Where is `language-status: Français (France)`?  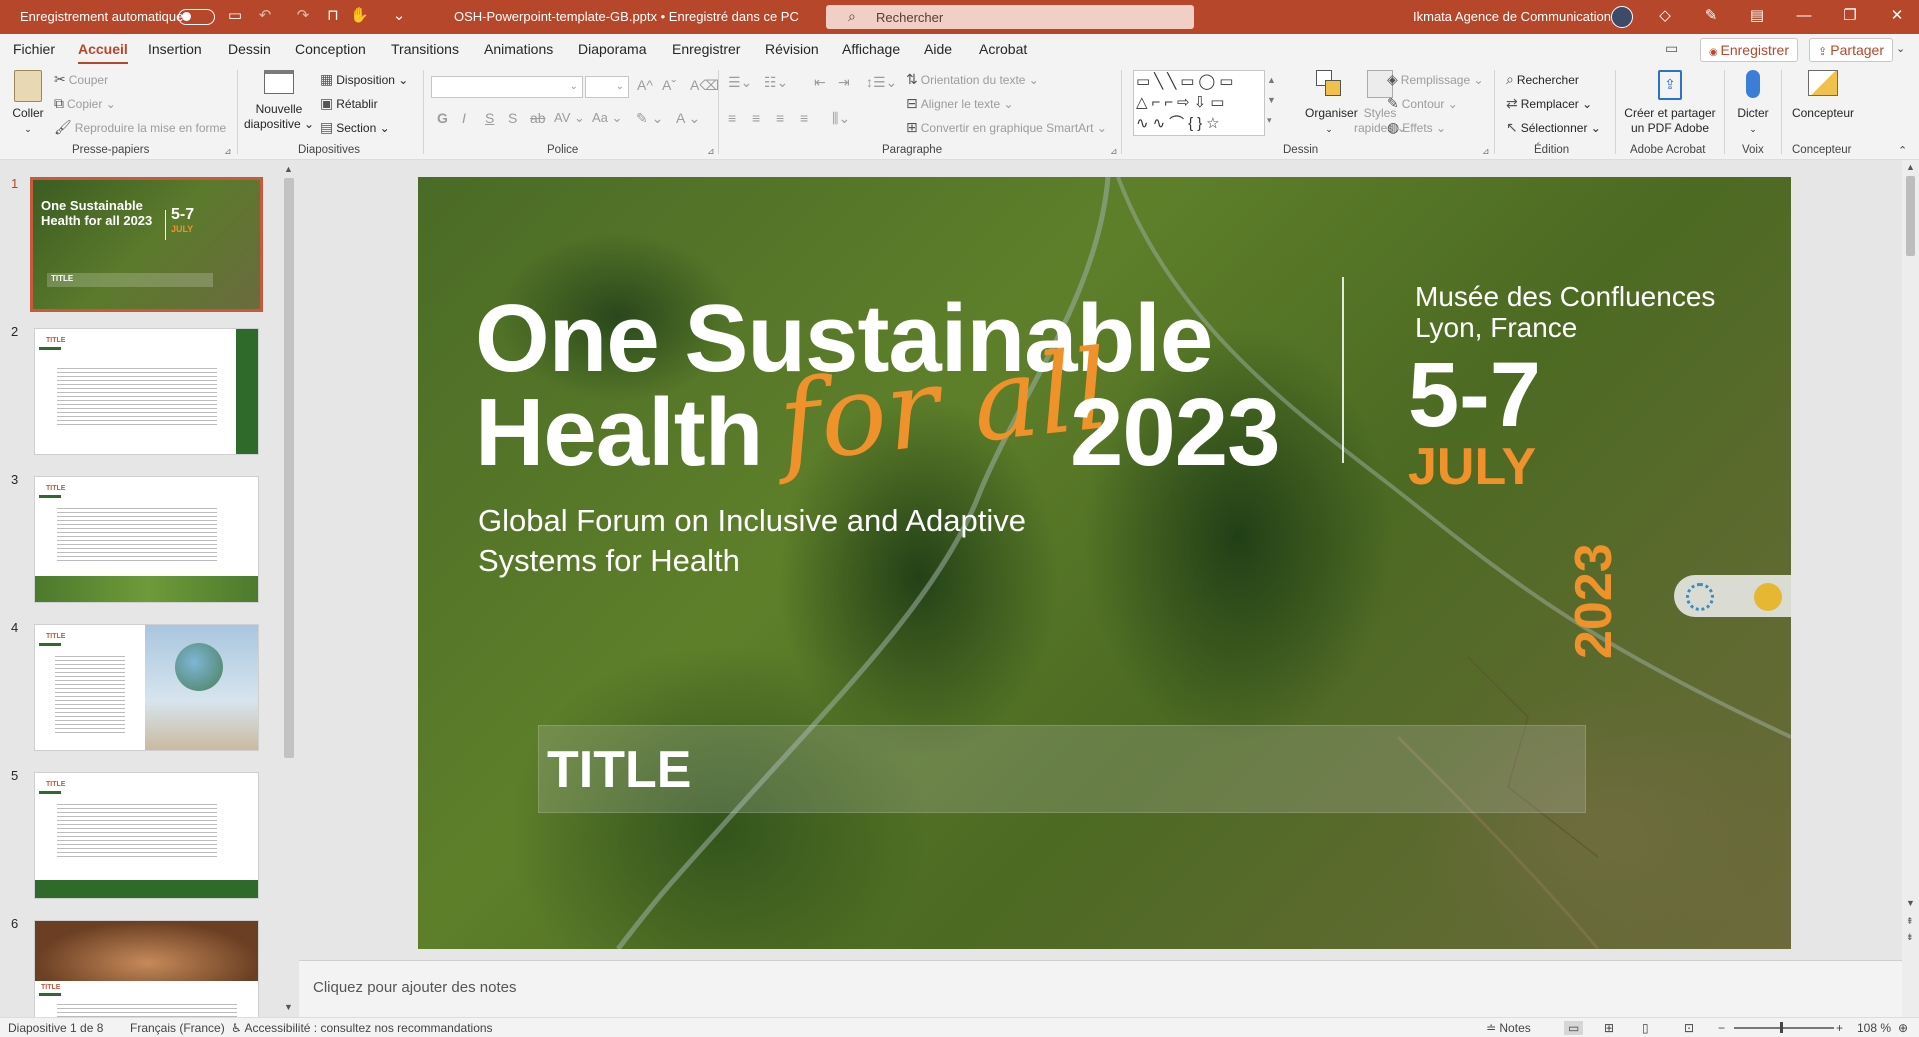
language-status: Français (France) is located at coordinates (177, 1028).